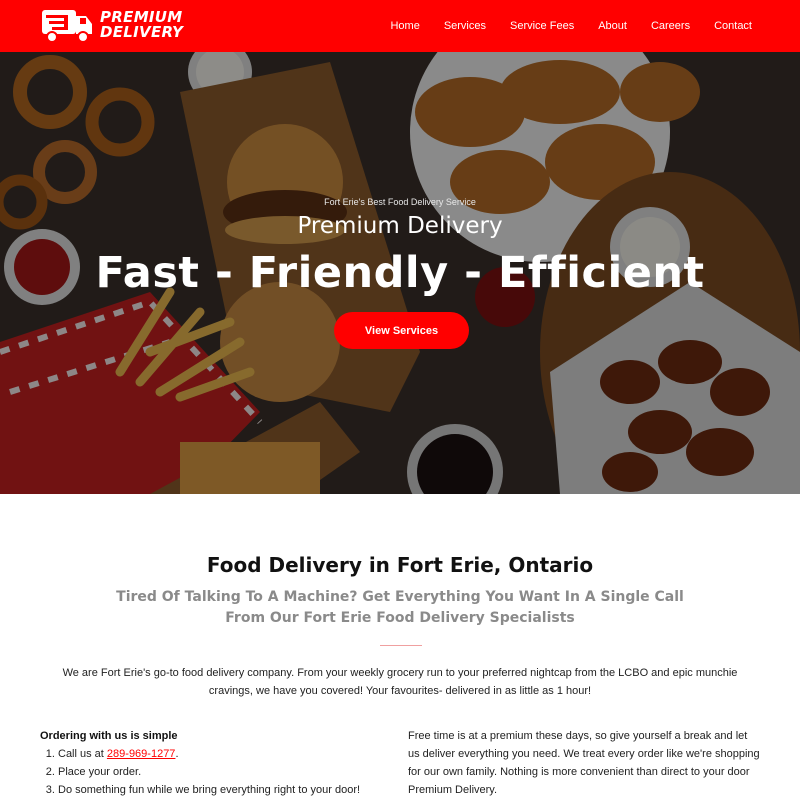 This screenshot has width=800, height=799. I want to click on section-title: Food Delivery in Fort Erie, Ontario, so click(400, 565).